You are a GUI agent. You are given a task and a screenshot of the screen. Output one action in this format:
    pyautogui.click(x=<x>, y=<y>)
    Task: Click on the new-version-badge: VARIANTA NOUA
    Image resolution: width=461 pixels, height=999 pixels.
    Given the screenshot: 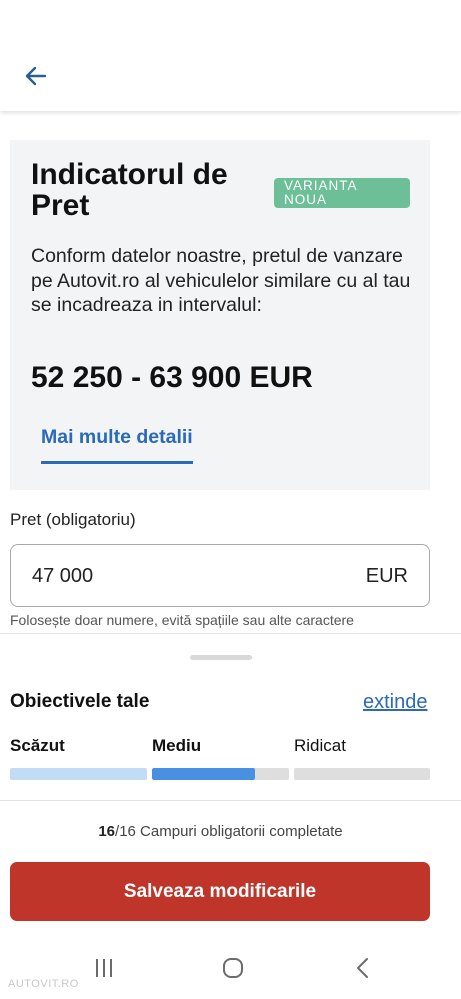 What is the action you would take?
    pyautogui.click(x=342, y=193)
    